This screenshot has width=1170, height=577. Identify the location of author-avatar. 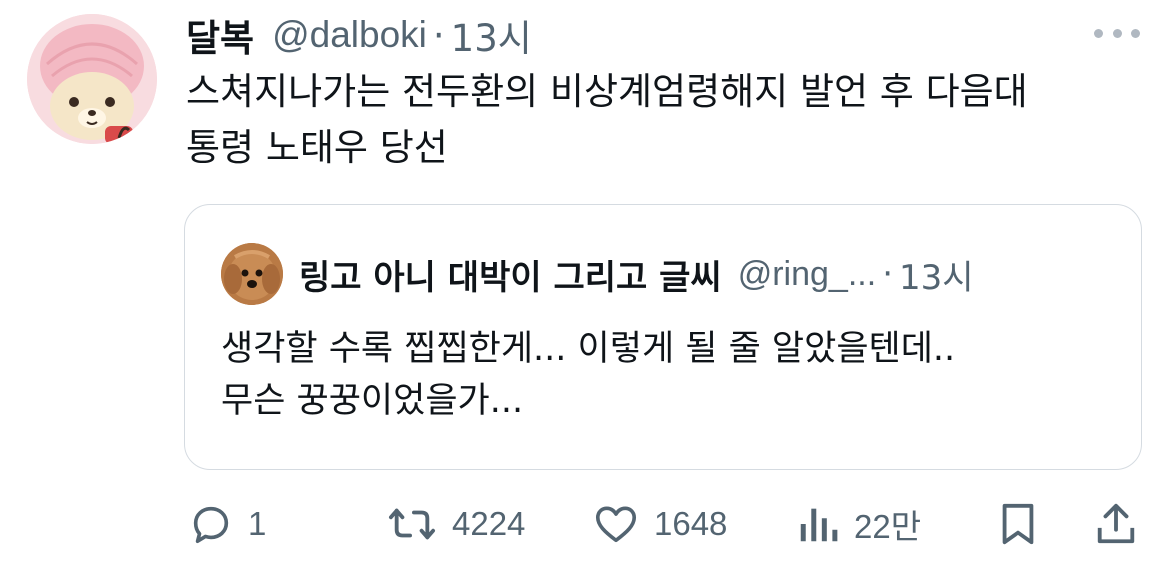
(92, 79).